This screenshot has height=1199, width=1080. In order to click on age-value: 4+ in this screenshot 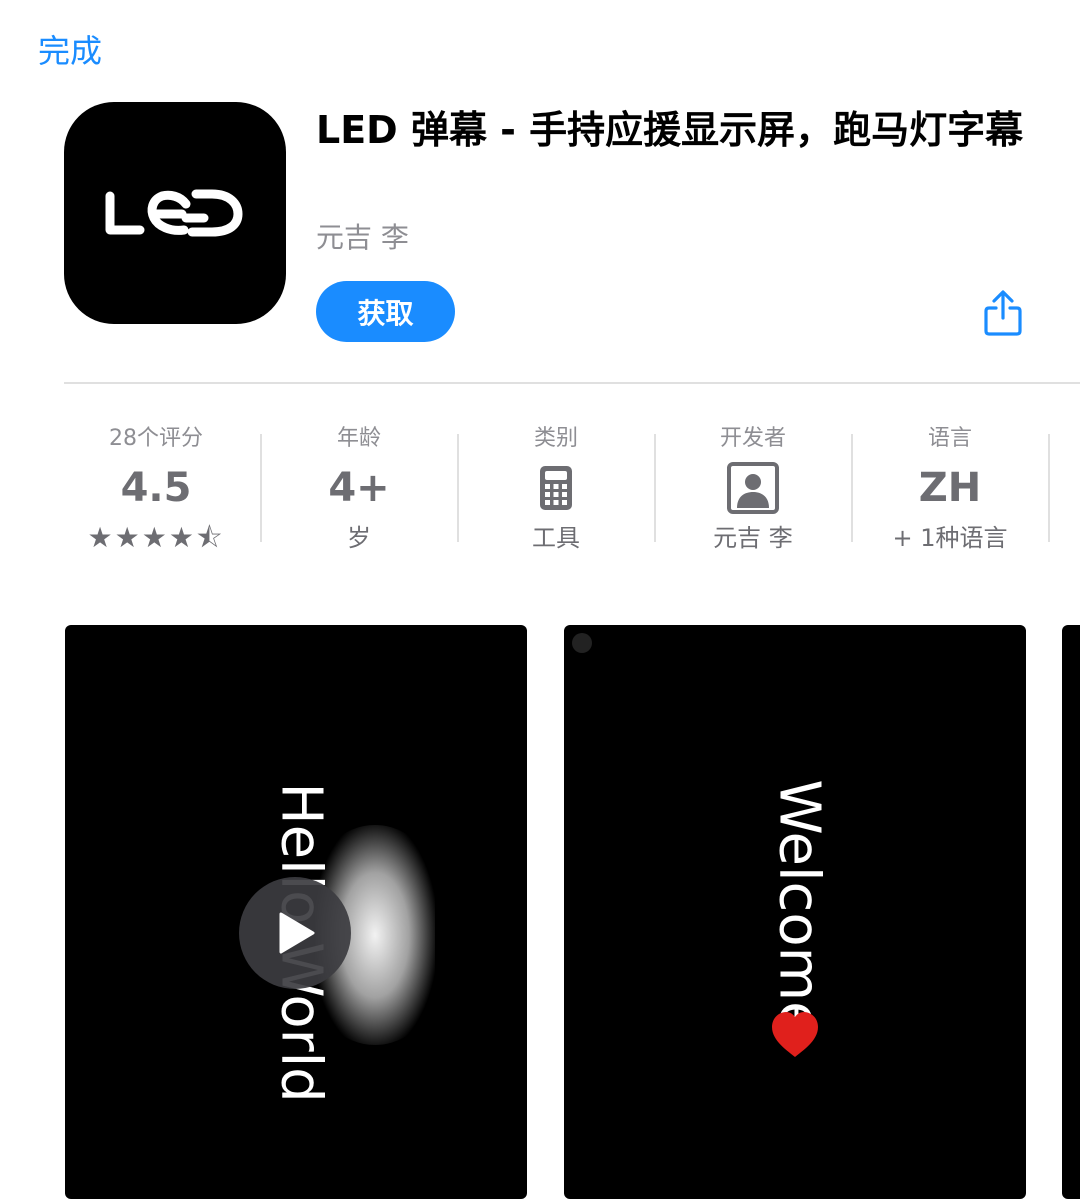, I will do `click(359, 488)`.